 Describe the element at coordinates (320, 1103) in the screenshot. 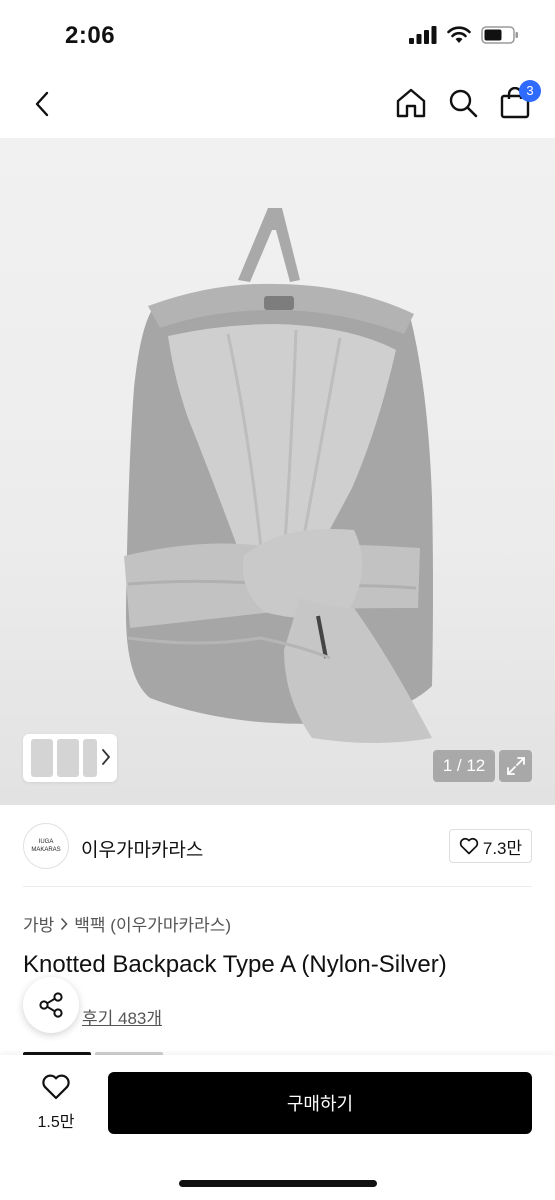

I see `buy-button: 구매하기` at that location.